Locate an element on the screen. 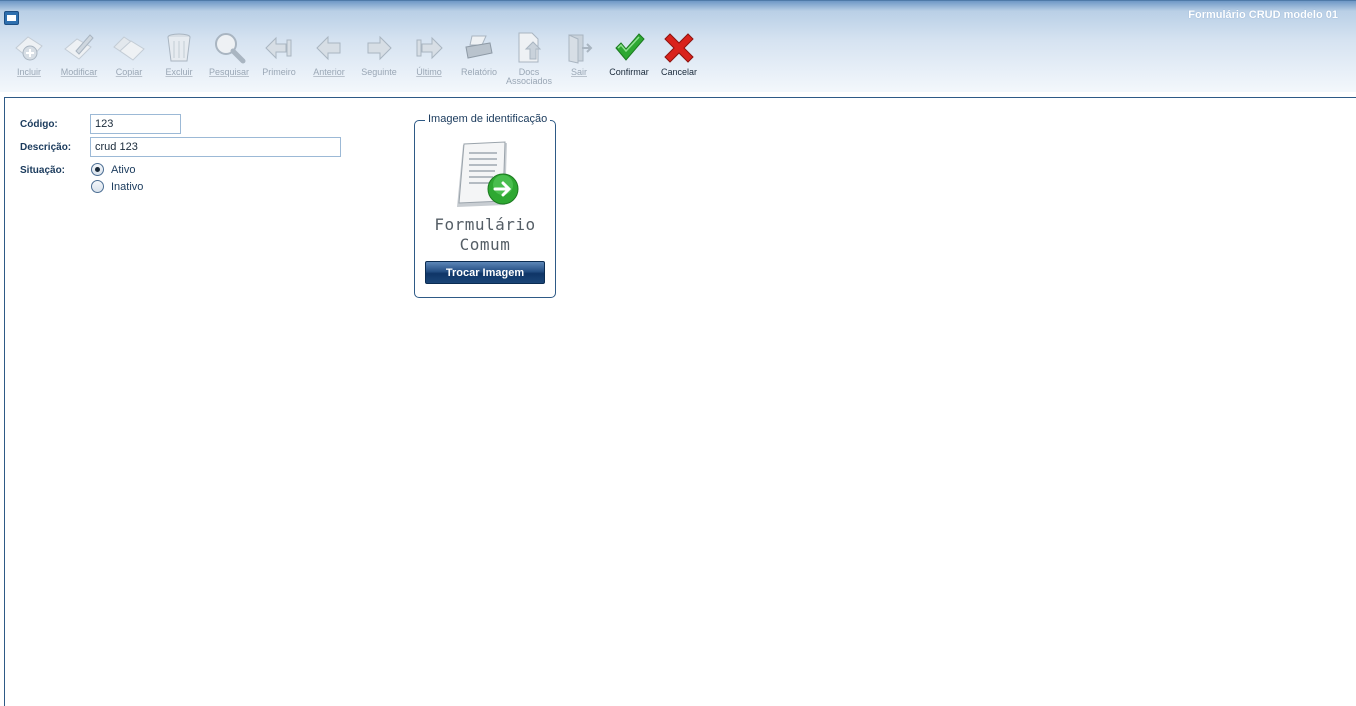 Image resolution: width=1356 pixels, height=706 pixels. descricao-label: Descrição: is located at coordinates (46, 147).